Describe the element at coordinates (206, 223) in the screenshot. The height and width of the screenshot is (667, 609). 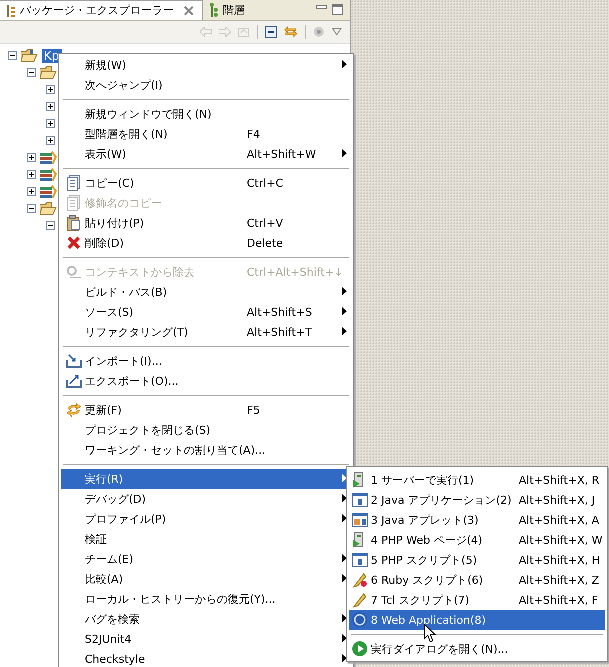
I see `menu-item: 貼り付け(P) Ctrl+V` at that location.